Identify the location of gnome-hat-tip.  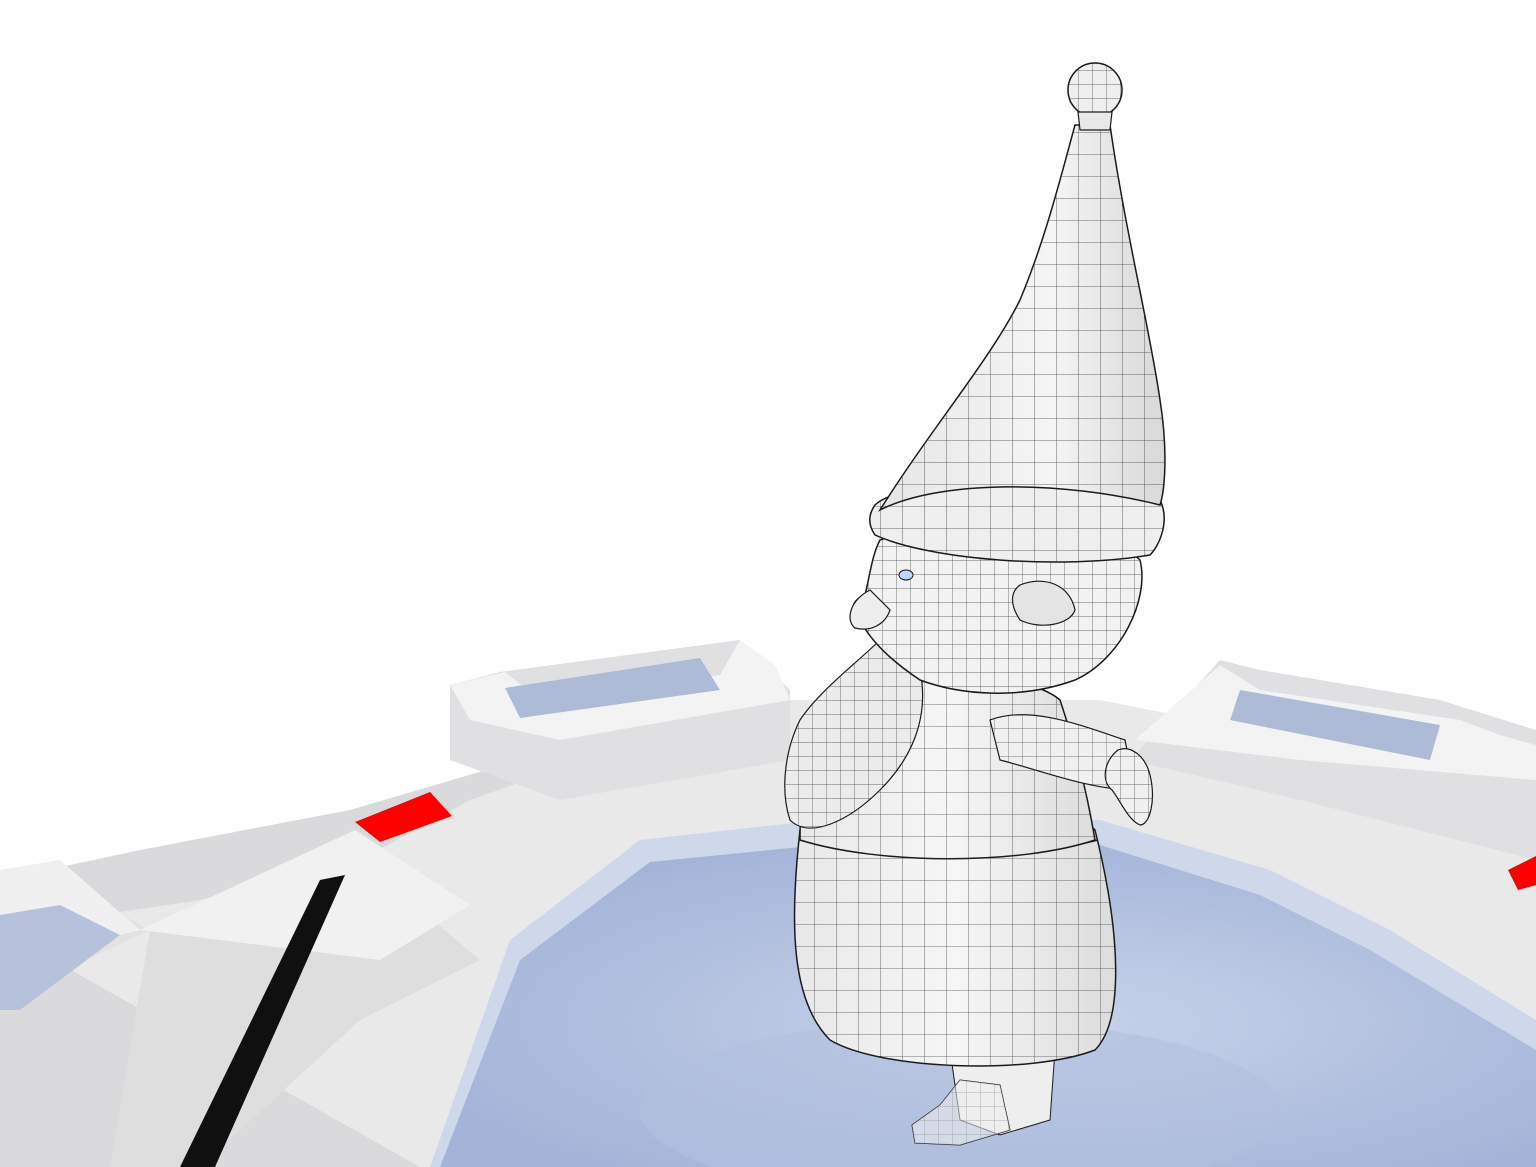
(1095, 121).